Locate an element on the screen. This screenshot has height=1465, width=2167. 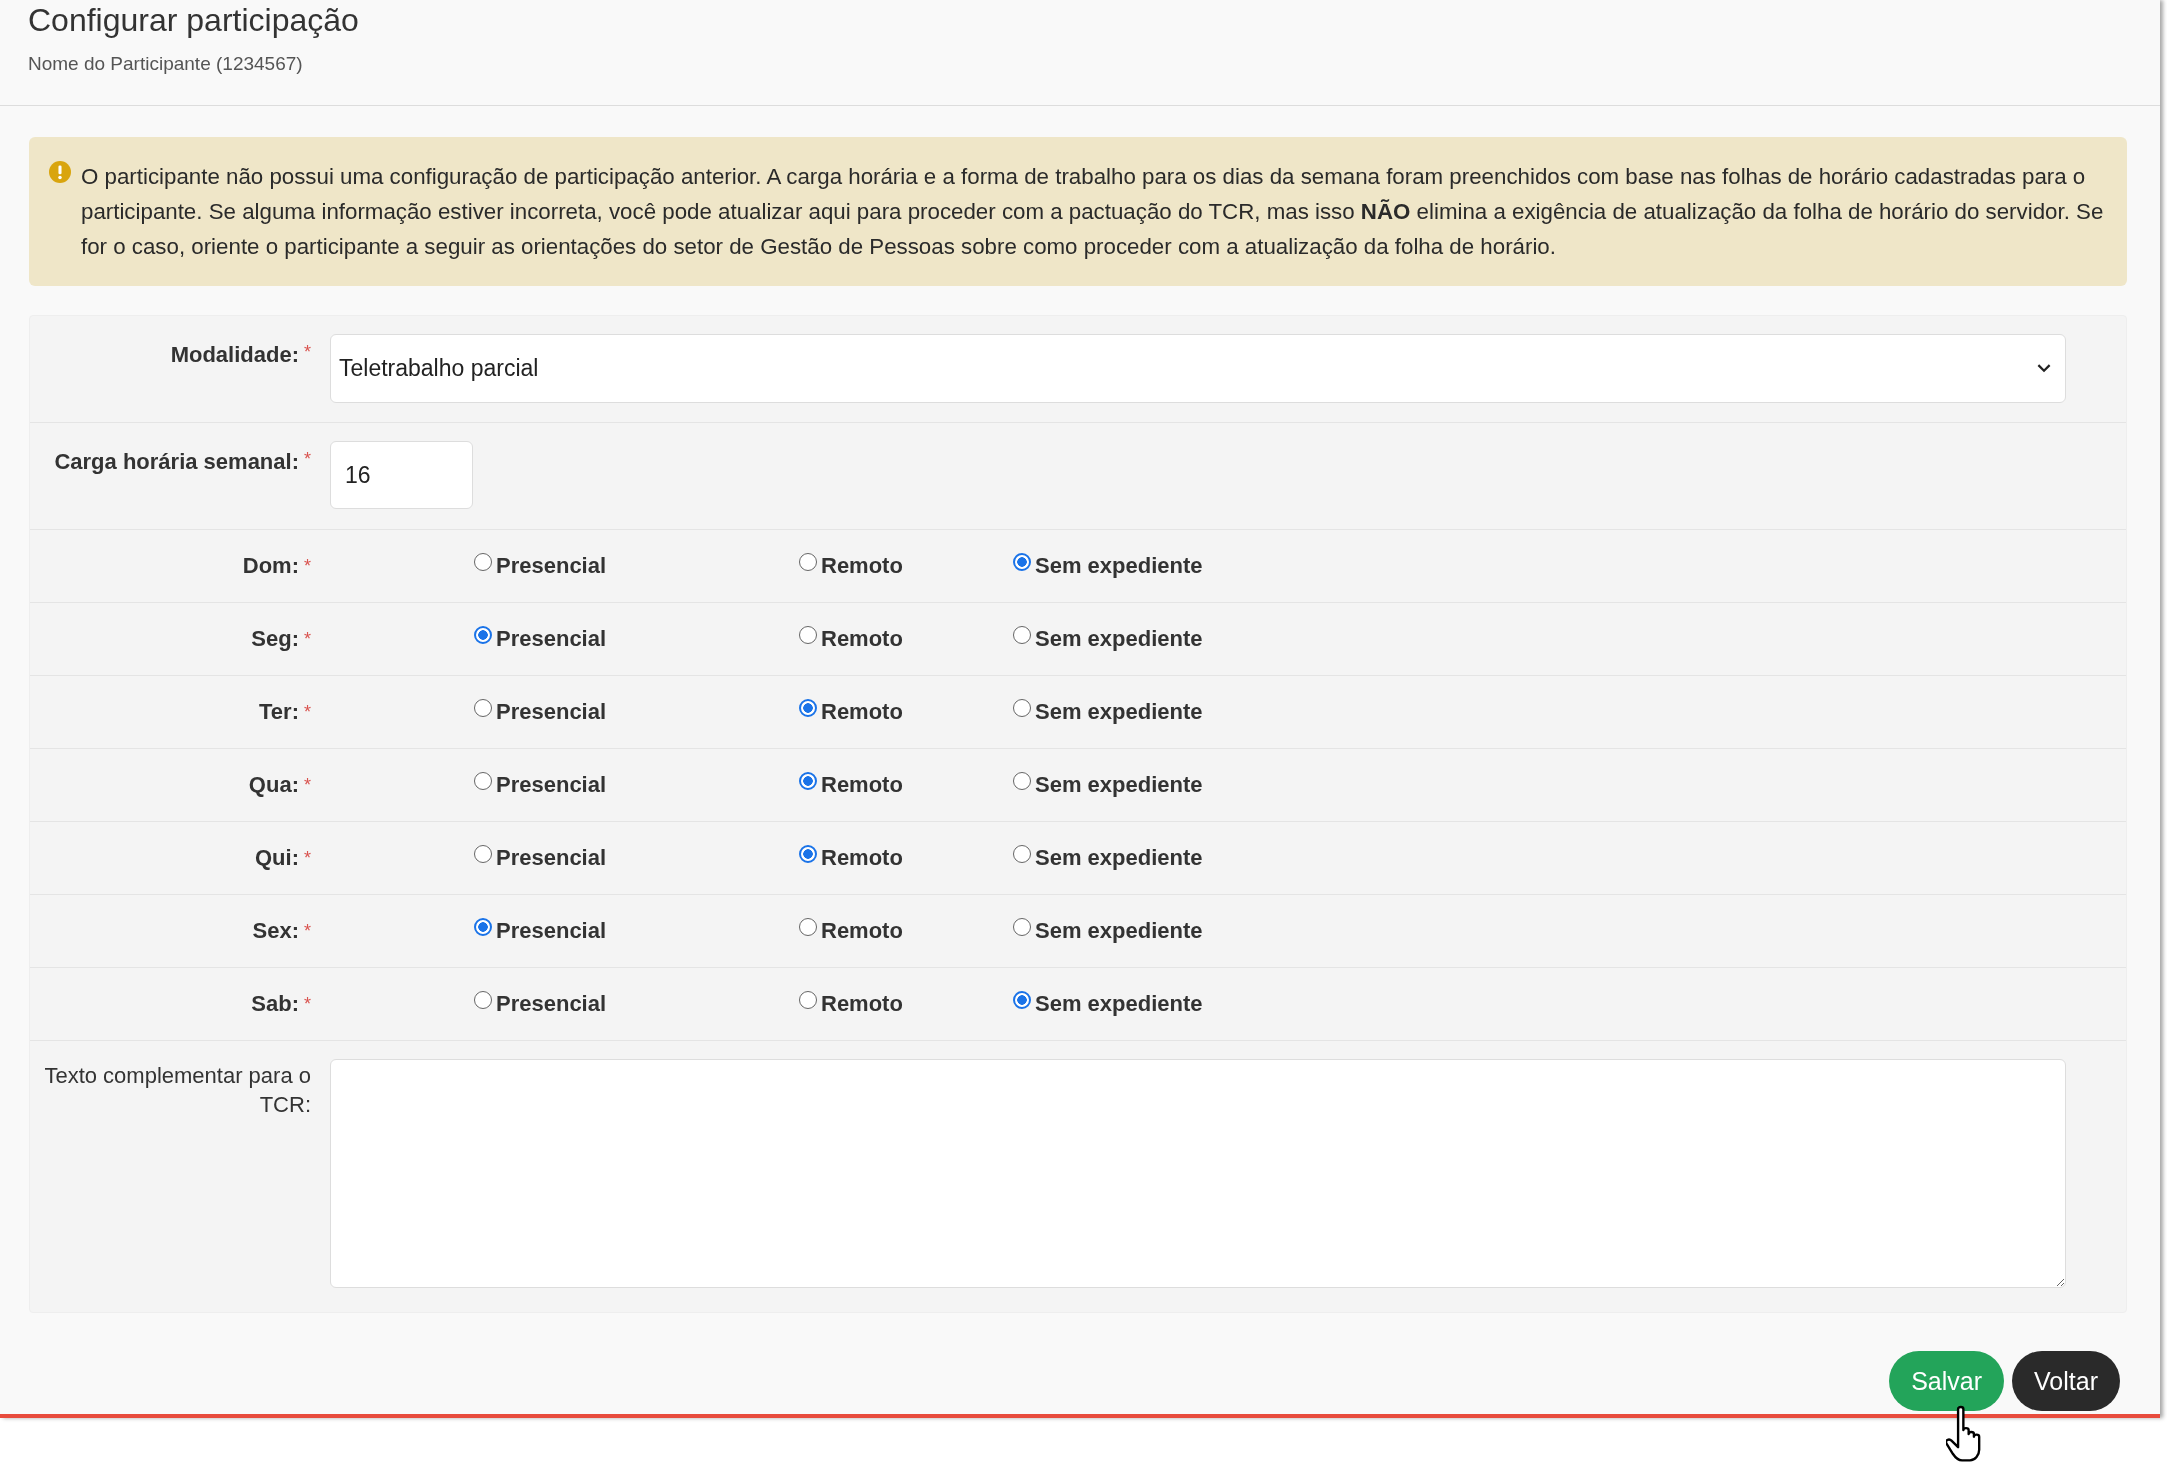
field-label: Texto complementar para o TCR: is located at coordinates (177, 1090).